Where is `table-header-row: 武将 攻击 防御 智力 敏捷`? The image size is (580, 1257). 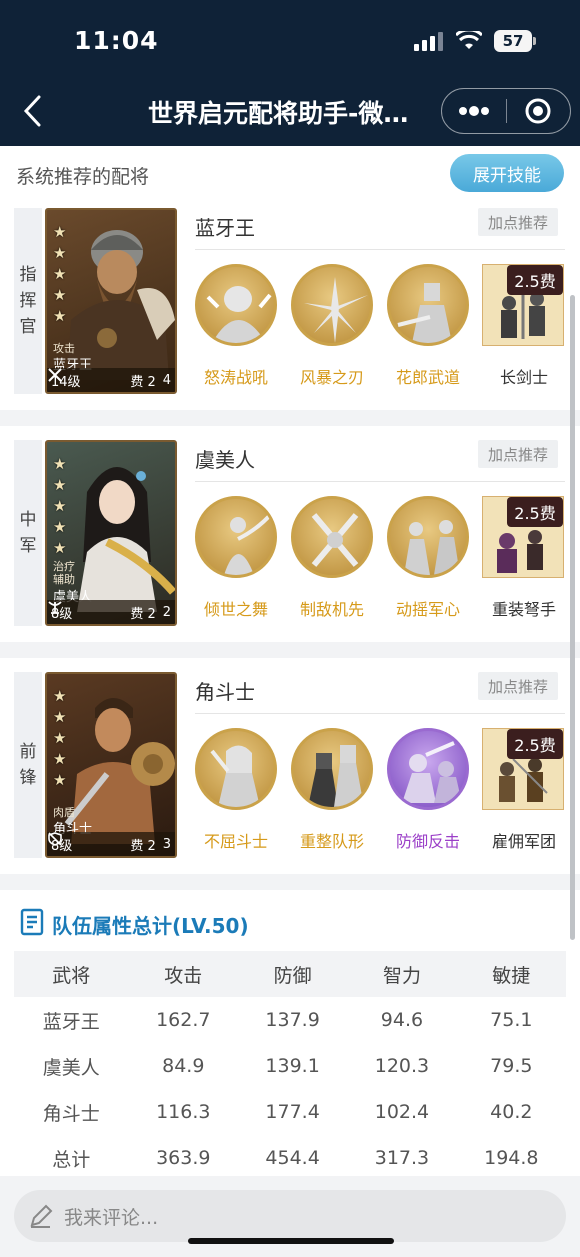 table-header-row: 武将 攻击 防御 智力 敏捷 is located at coordinates (290, 974).